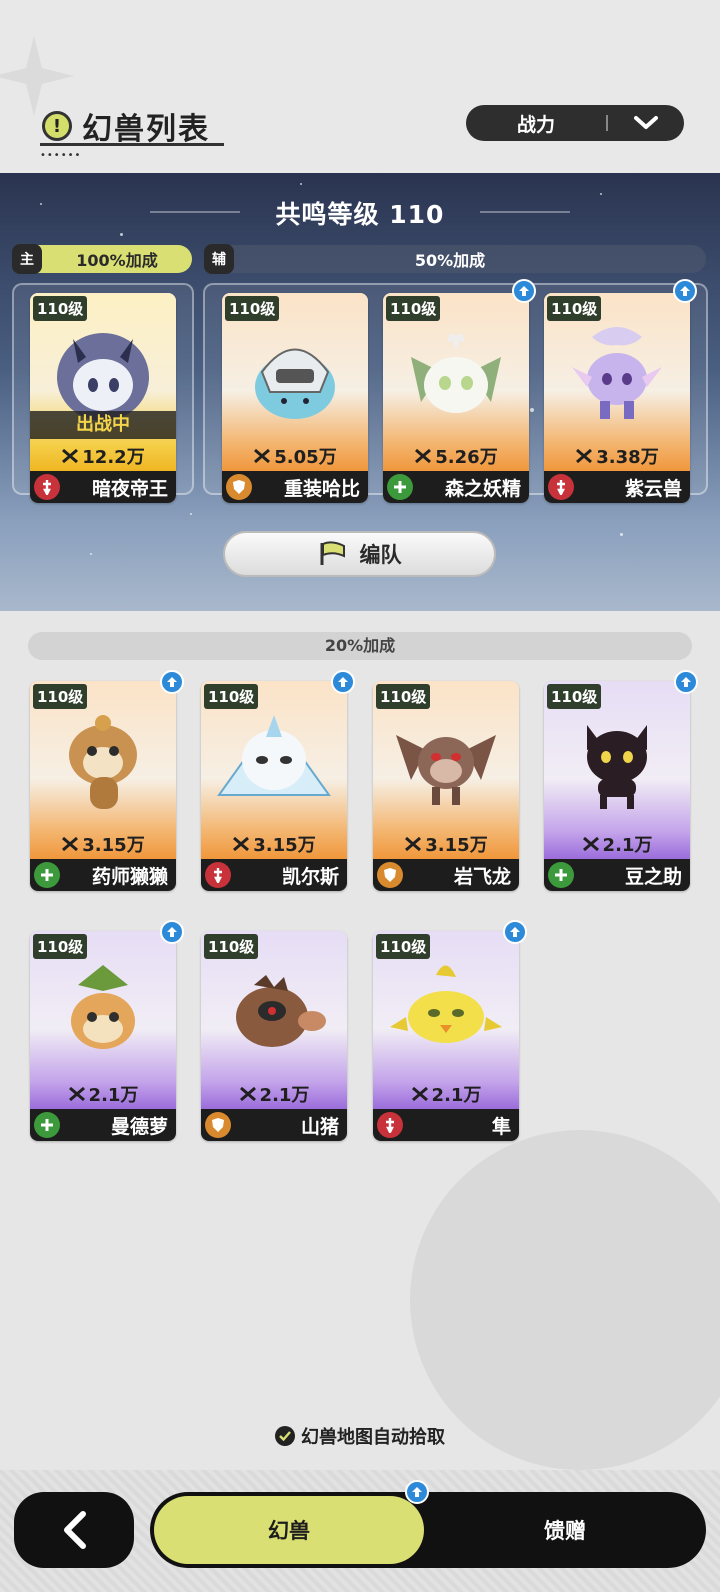  What do you see at coordinates (27, 259) in the screenshot?
I see `main-badge: 主` at bounding box center [27, 259].